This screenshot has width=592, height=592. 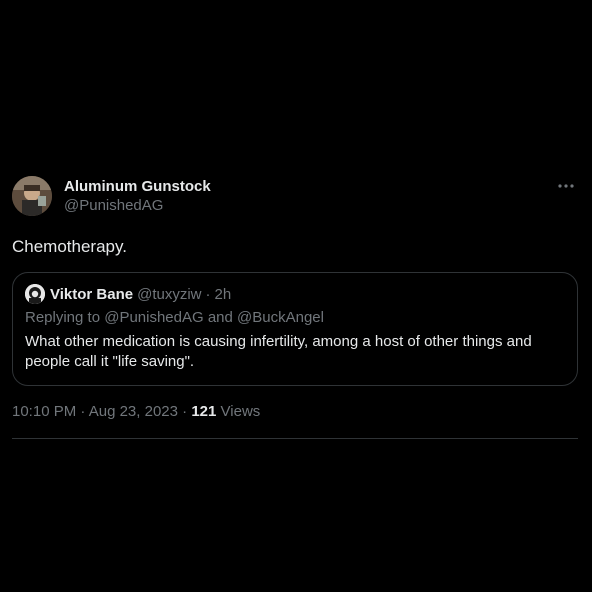 What do you see at coordinates (63, 317) in the screenshot?
I see `replying-prefix: Replying to` at bounding box center [63, 317].